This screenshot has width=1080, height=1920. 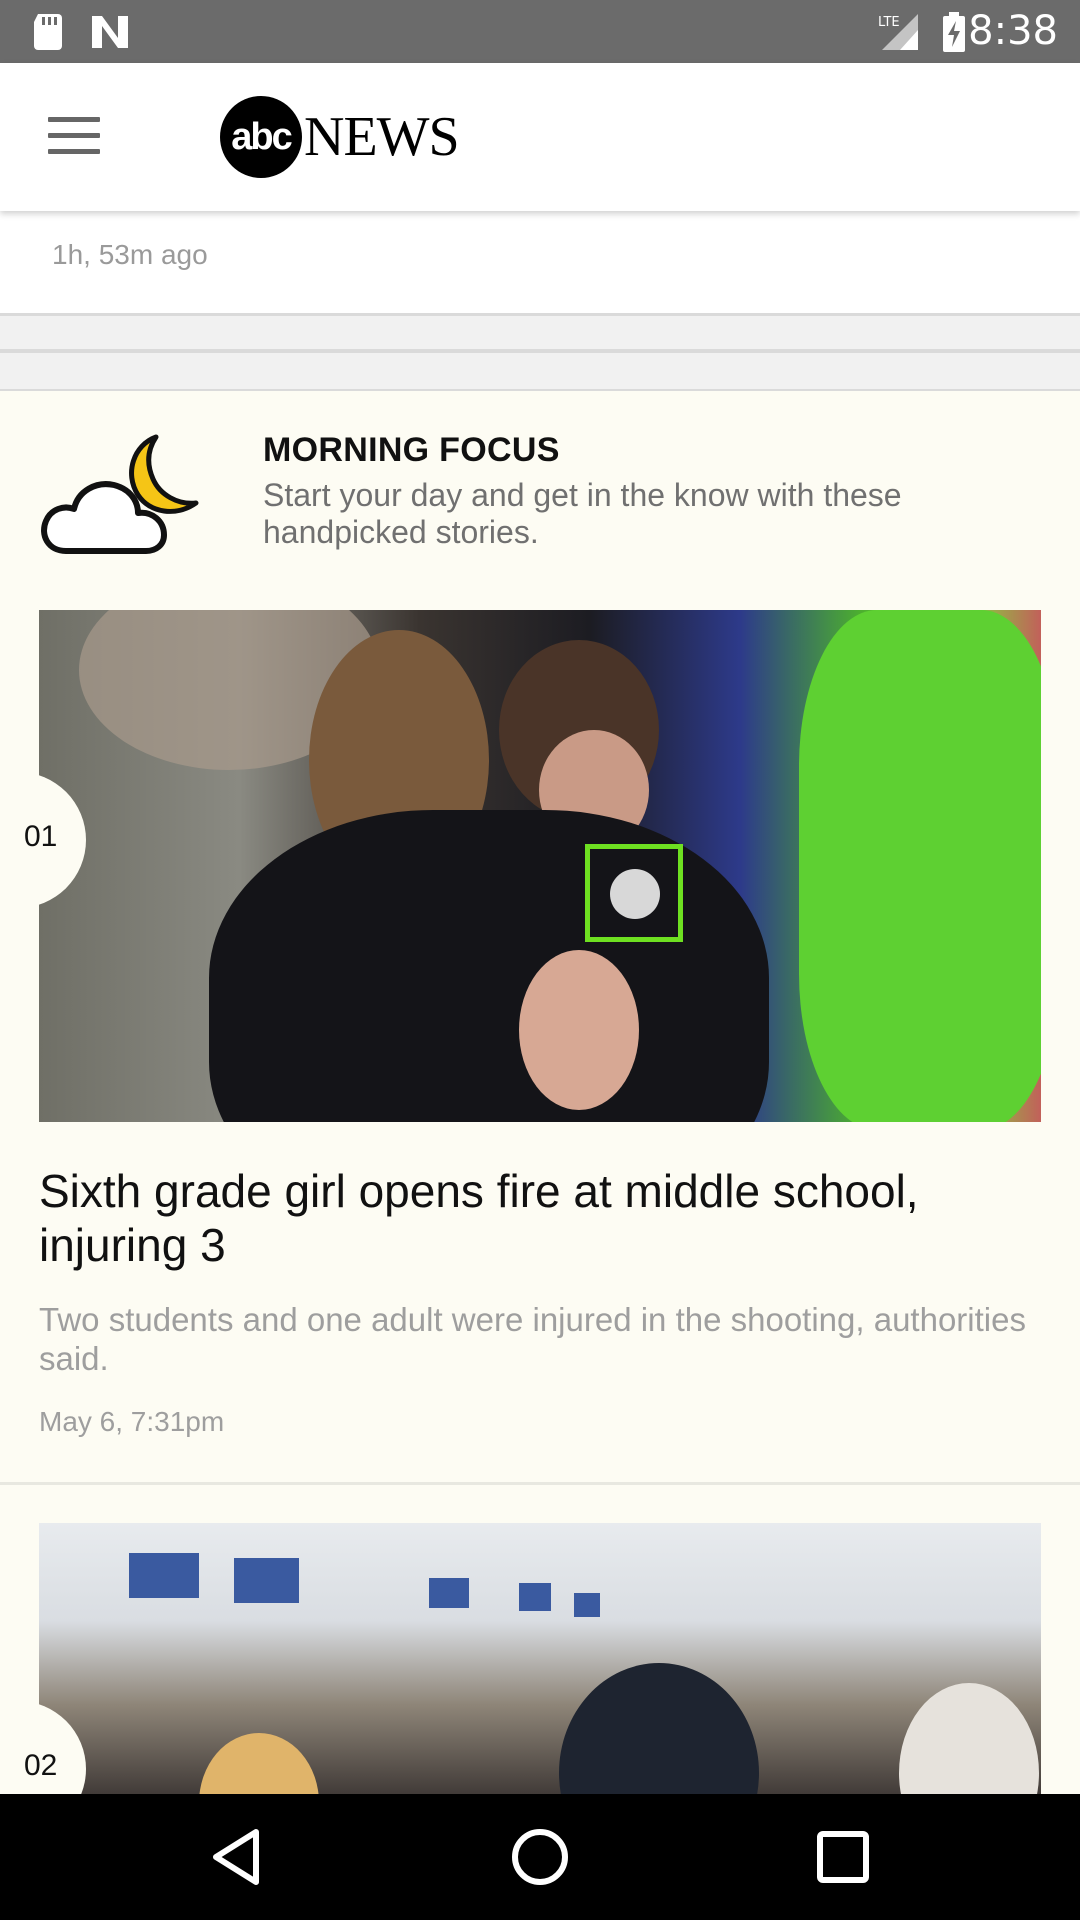 I want to click on sd-card-icon, so click(x=48, y=32).